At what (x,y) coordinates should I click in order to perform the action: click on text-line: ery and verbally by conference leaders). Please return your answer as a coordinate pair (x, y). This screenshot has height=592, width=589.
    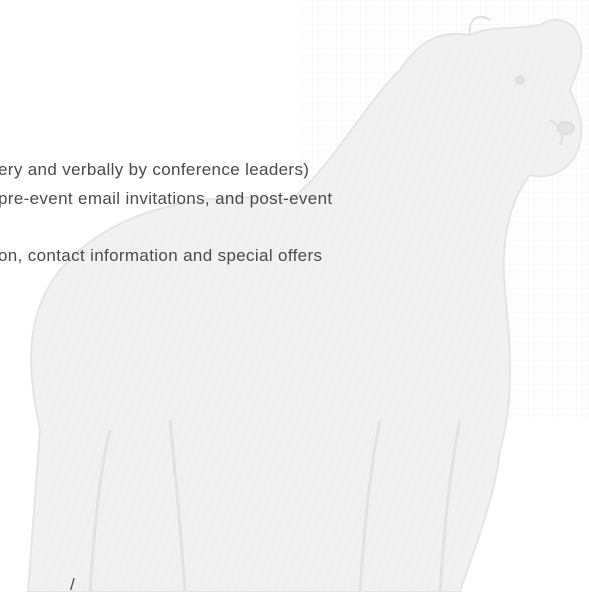
    Looking at the image, I should click on (155, 169).